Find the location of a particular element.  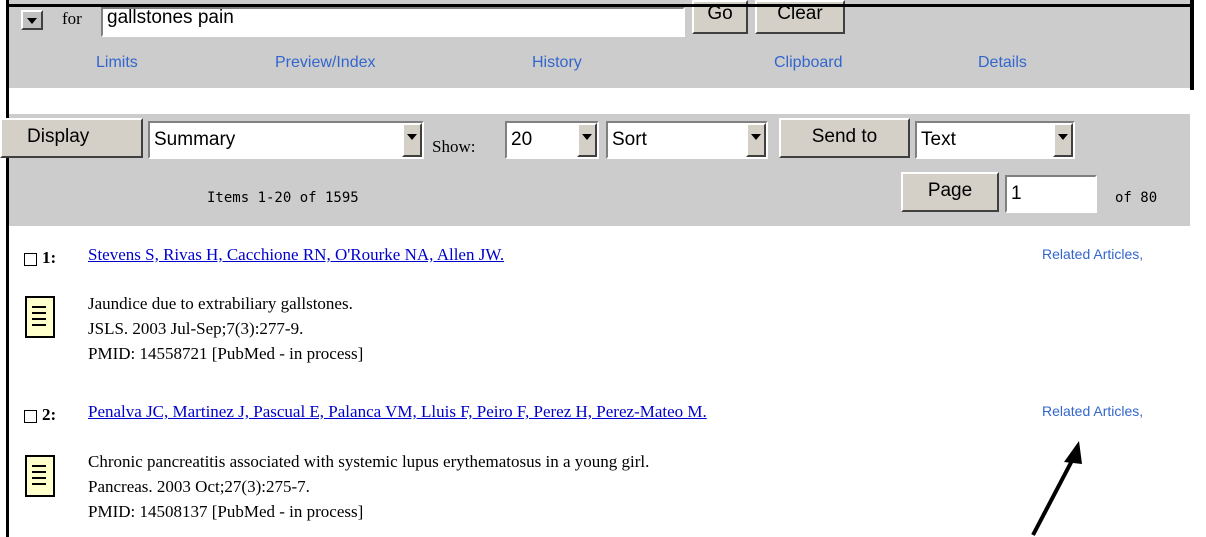

pointer-arrow-icon is located at coordinates (1056, 488).